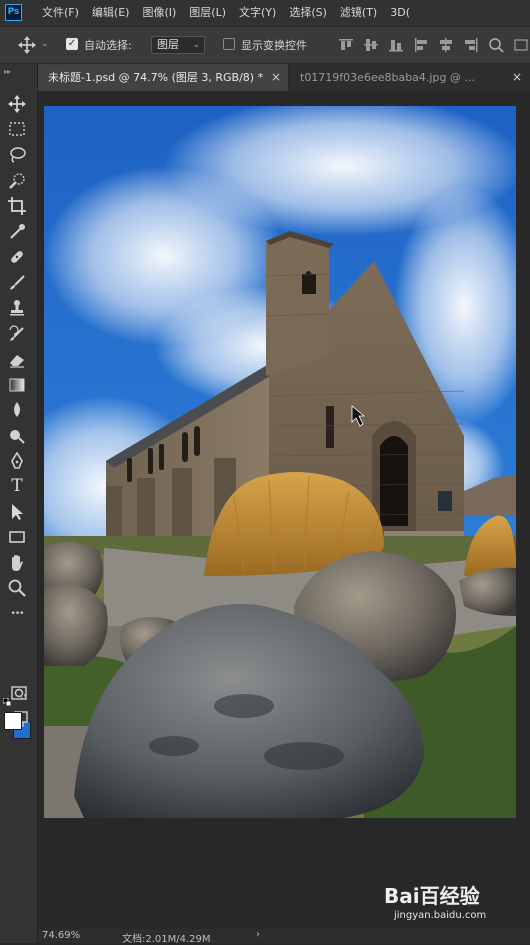 The image size is (530, 945). Describe the element at coordinates (108, 45) in the screenshot. I see `auto-select-label: 自动选择:` at that location.